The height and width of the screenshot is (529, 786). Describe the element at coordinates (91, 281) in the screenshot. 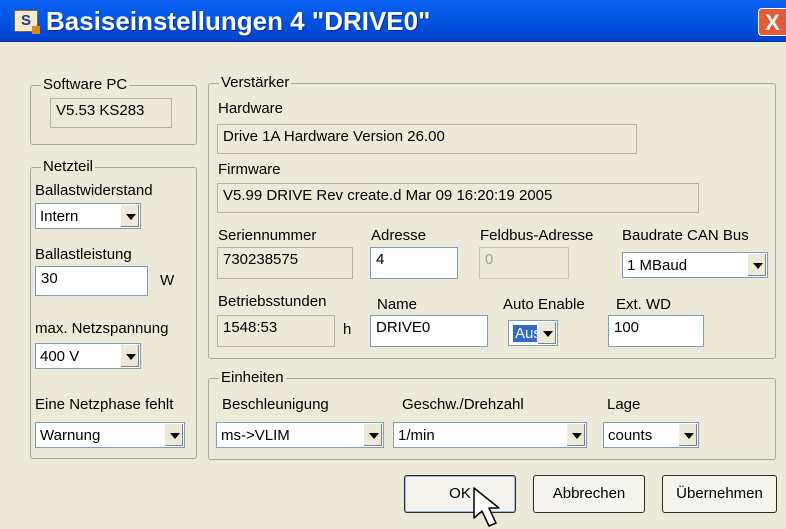

I see `ballastleistung-input: 30` at that location.